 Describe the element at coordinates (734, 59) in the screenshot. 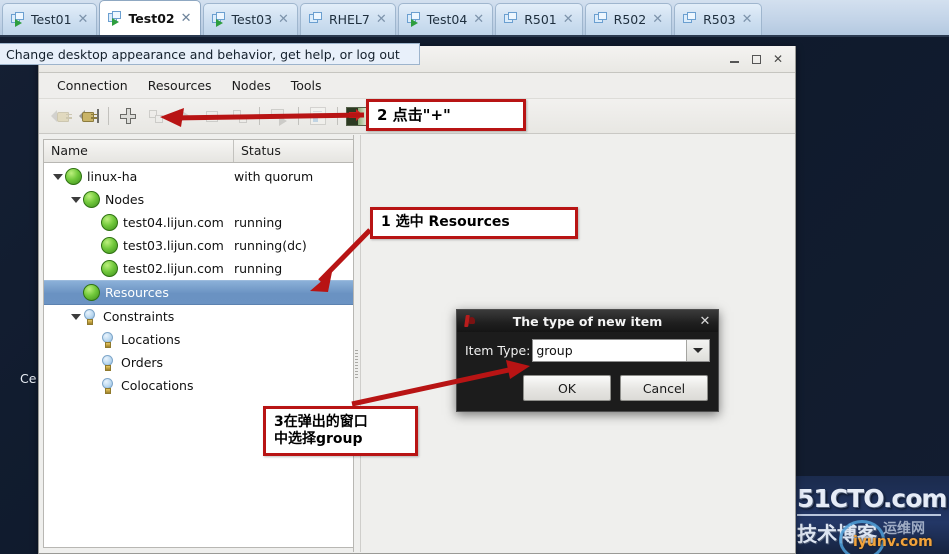

I see `window-minimize-button` at that location.